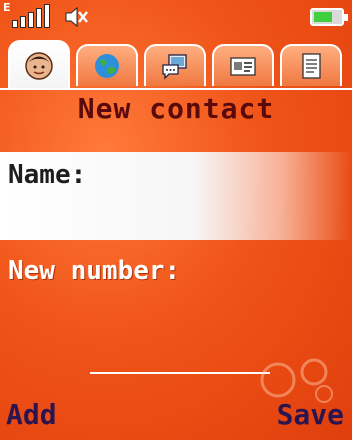  I want to click on tab-bar, so click(178, 65).